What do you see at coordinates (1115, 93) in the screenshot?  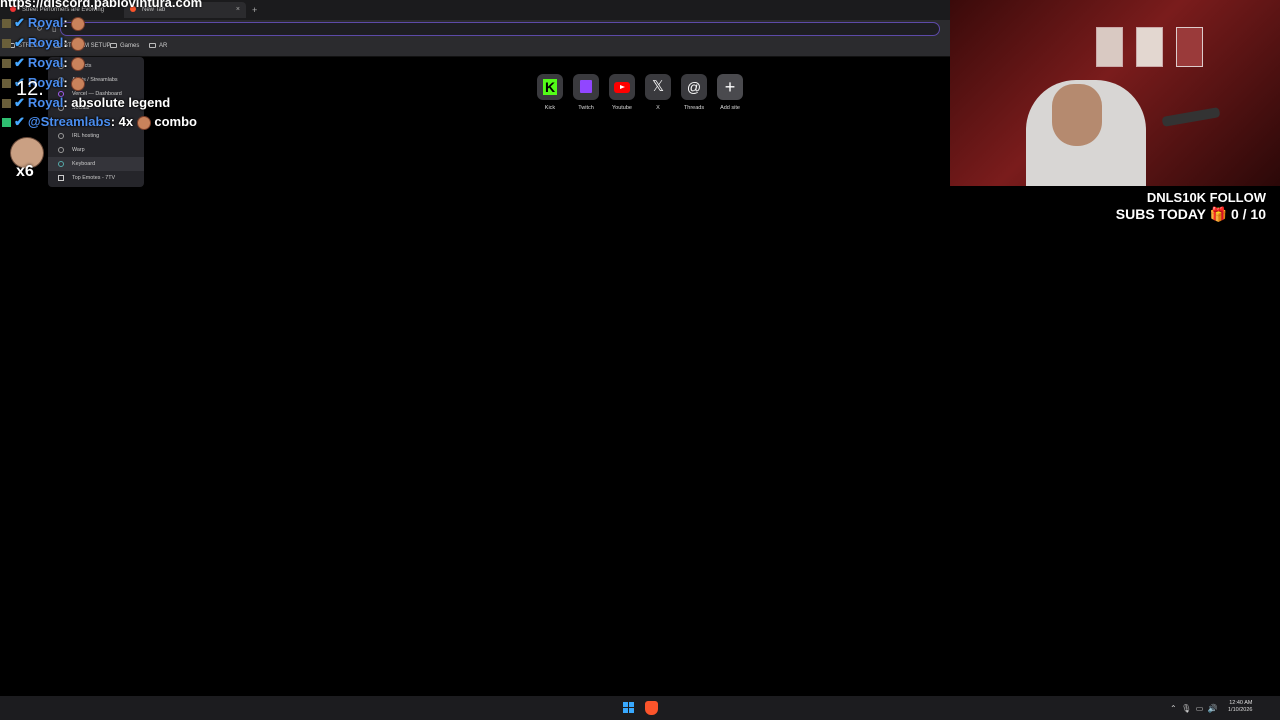 I see `webcam-feed` at bounding box center [1115, 93].